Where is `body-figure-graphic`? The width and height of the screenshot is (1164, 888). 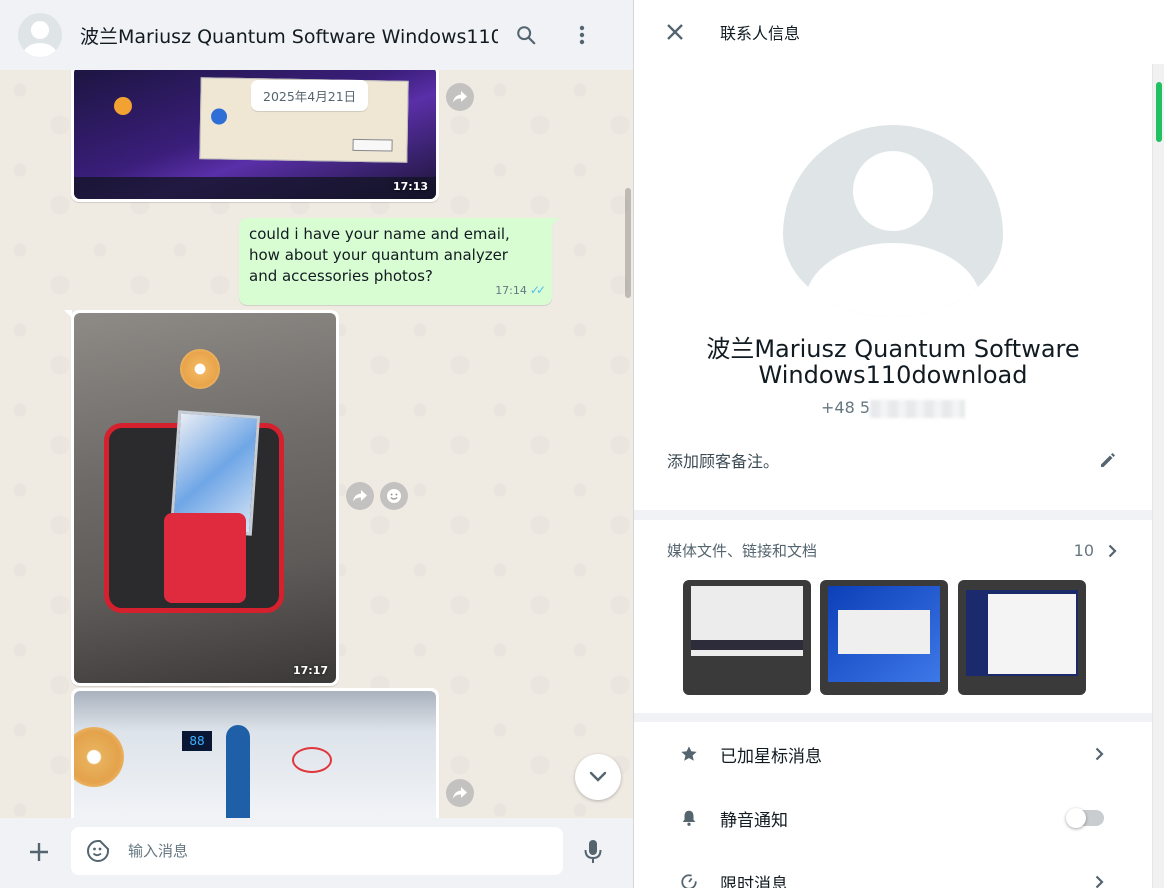 body-figure-graphic is located at coordinates (238, 771).